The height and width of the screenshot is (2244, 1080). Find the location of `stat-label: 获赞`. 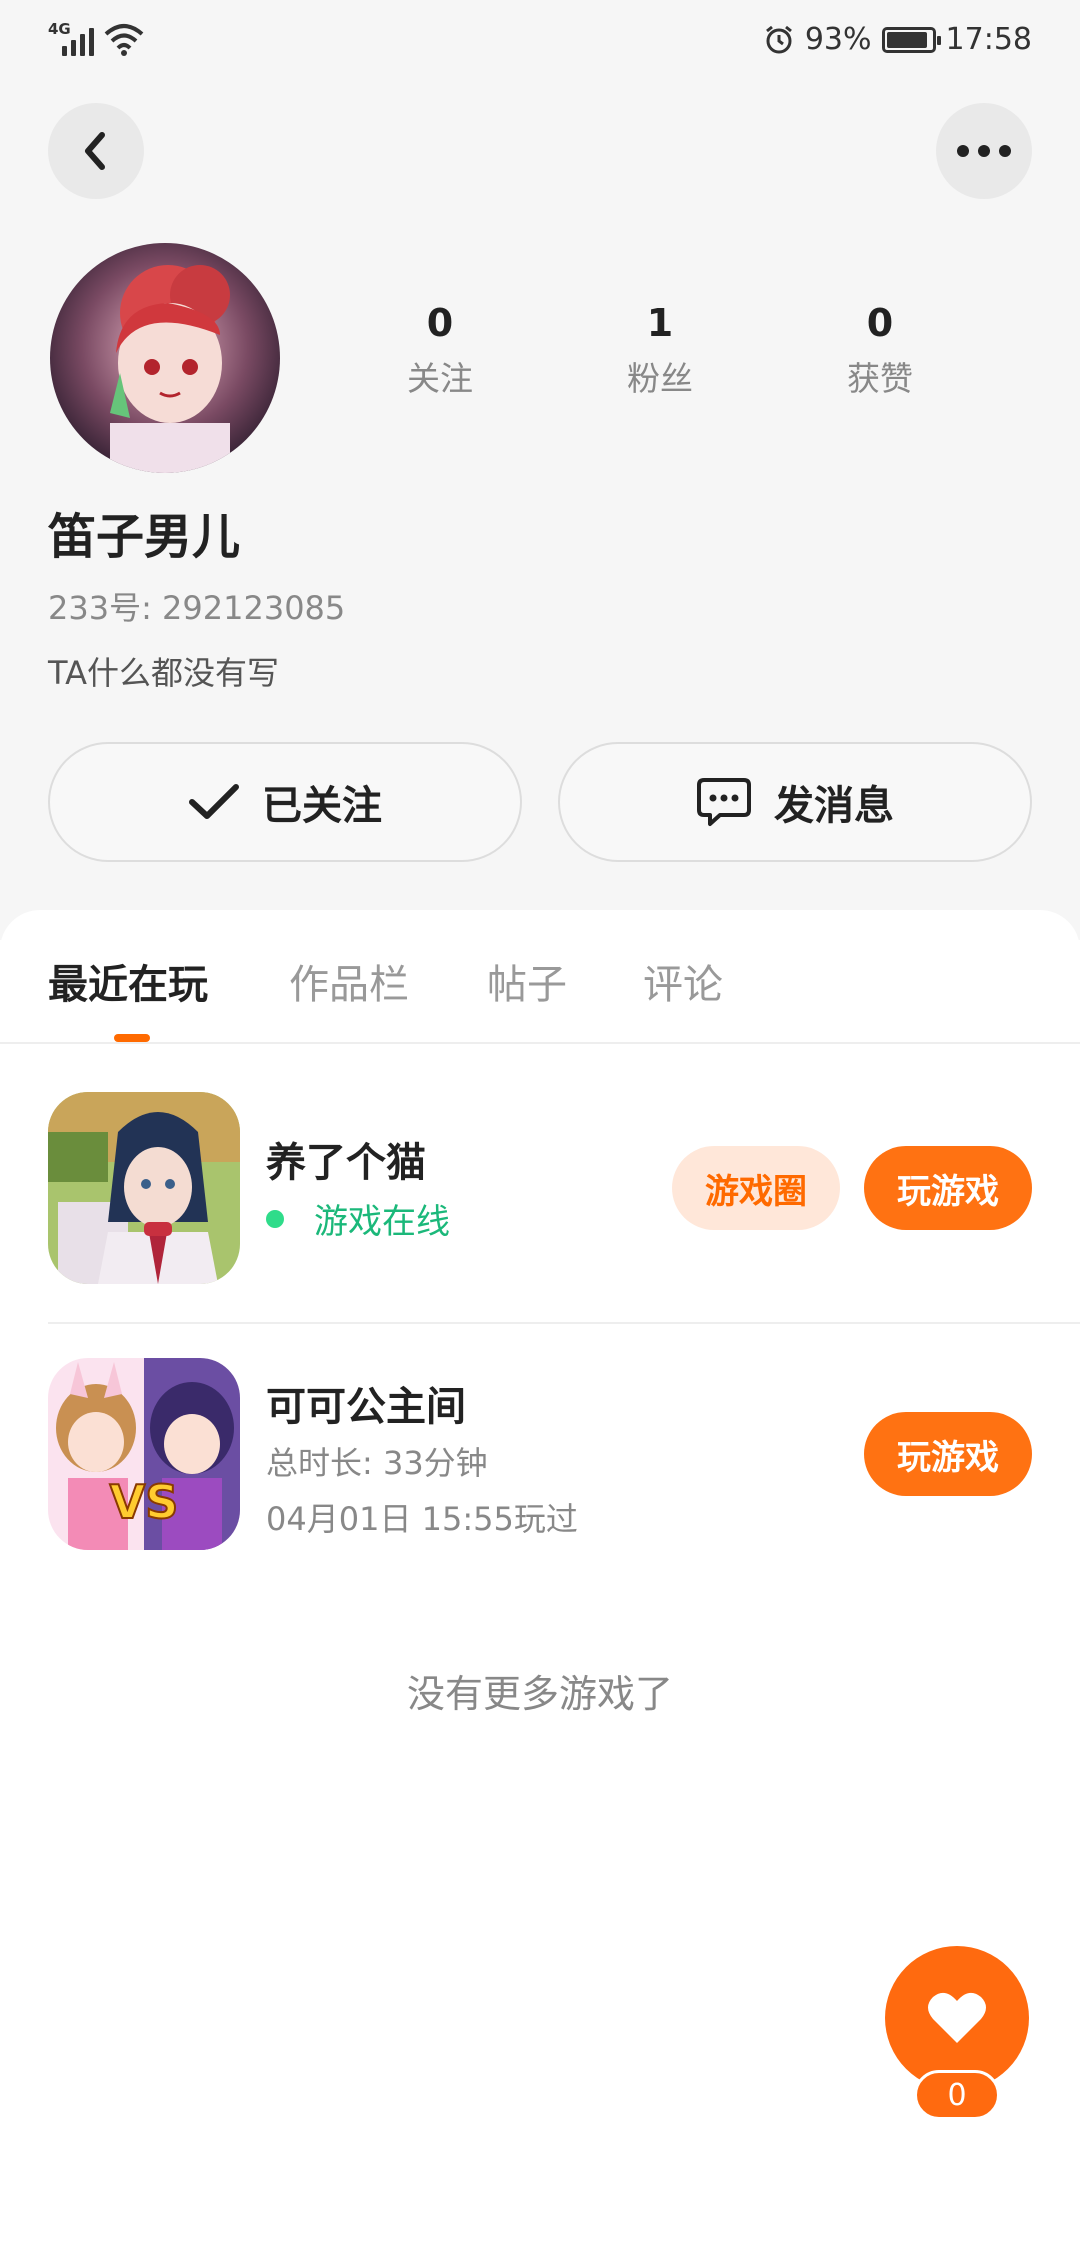

stat-label: 获赞 is located at coordinates (880, 378).